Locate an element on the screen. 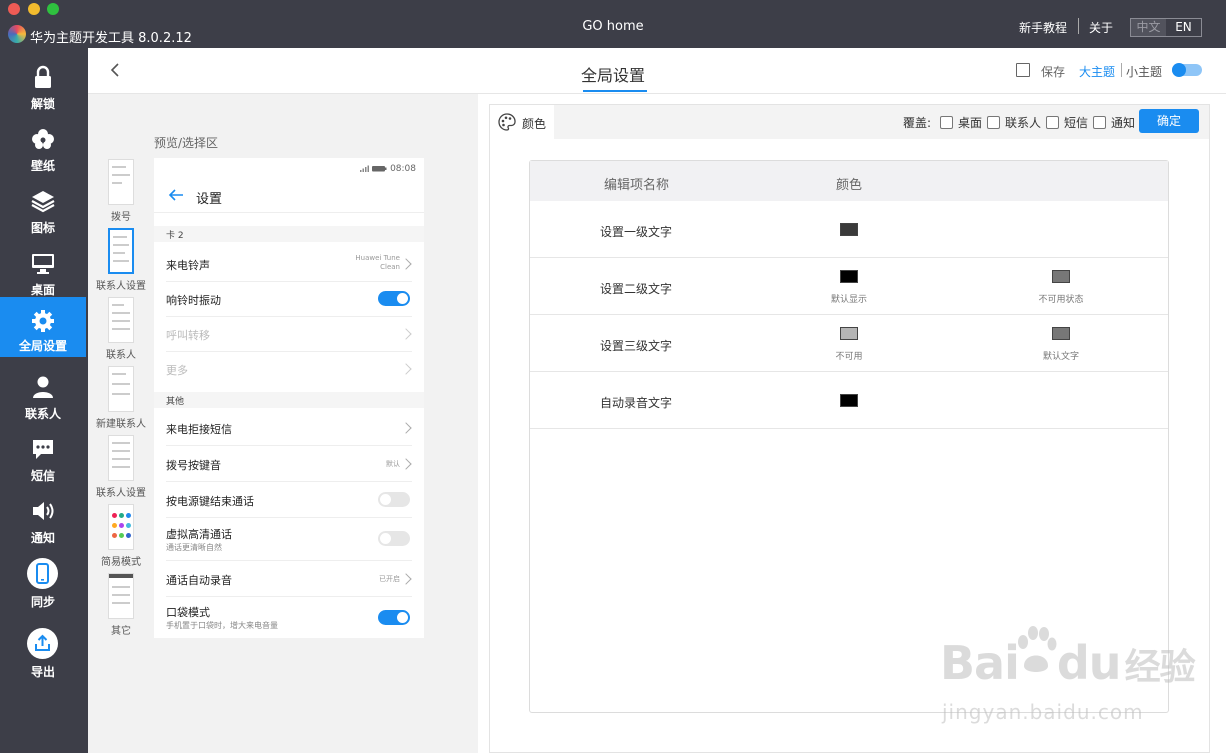 Image resolution: width=1226 pixels, height=753 pixels. row-title: 来电铃声 is located at coordinates (188, 265).